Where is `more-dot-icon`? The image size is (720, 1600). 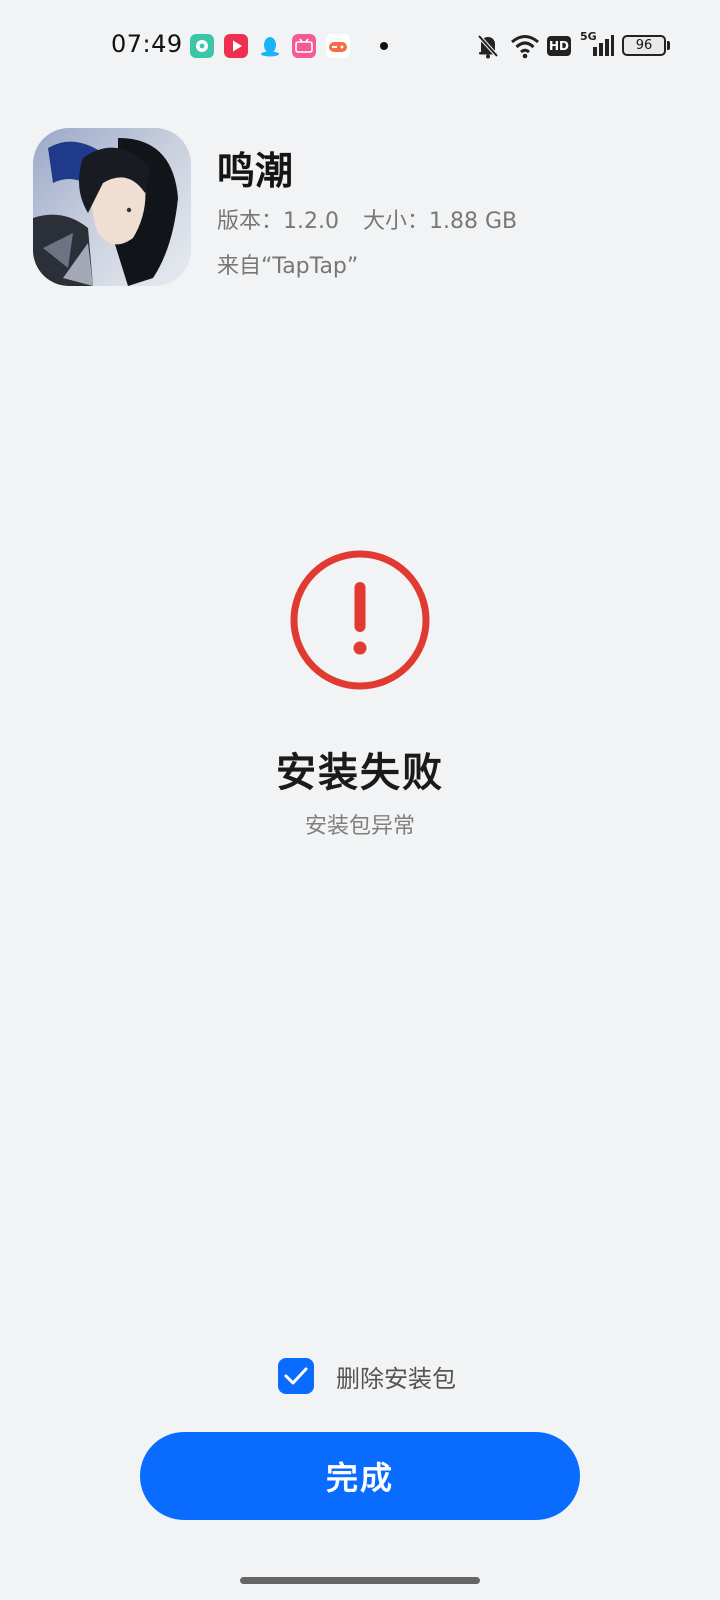
more-dot-icon is located at coordinates (384, 46).